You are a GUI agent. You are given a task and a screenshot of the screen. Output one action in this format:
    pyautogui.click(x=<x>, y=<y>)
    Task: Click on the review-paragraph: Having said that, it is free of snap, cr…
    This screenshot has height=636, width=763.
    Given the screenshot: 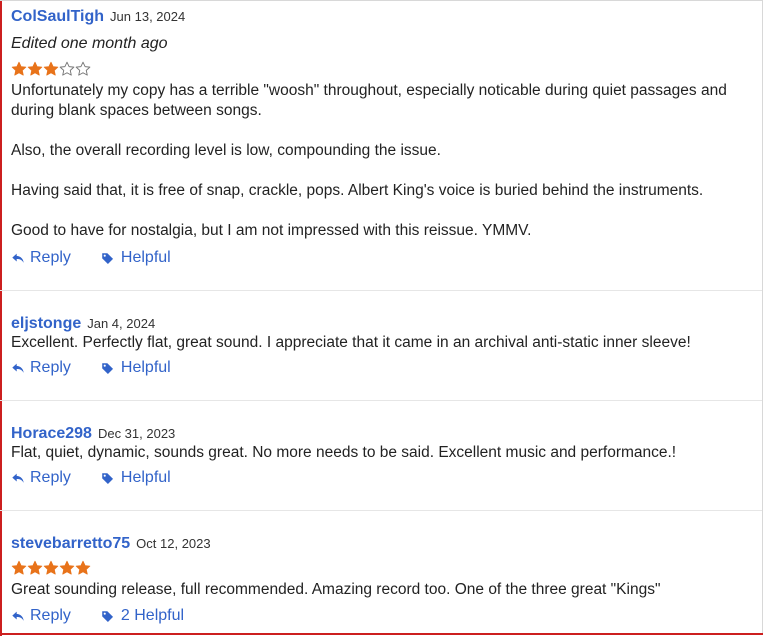 What is the action you would take?
    pyautogui.click(x=357, y=190)
    